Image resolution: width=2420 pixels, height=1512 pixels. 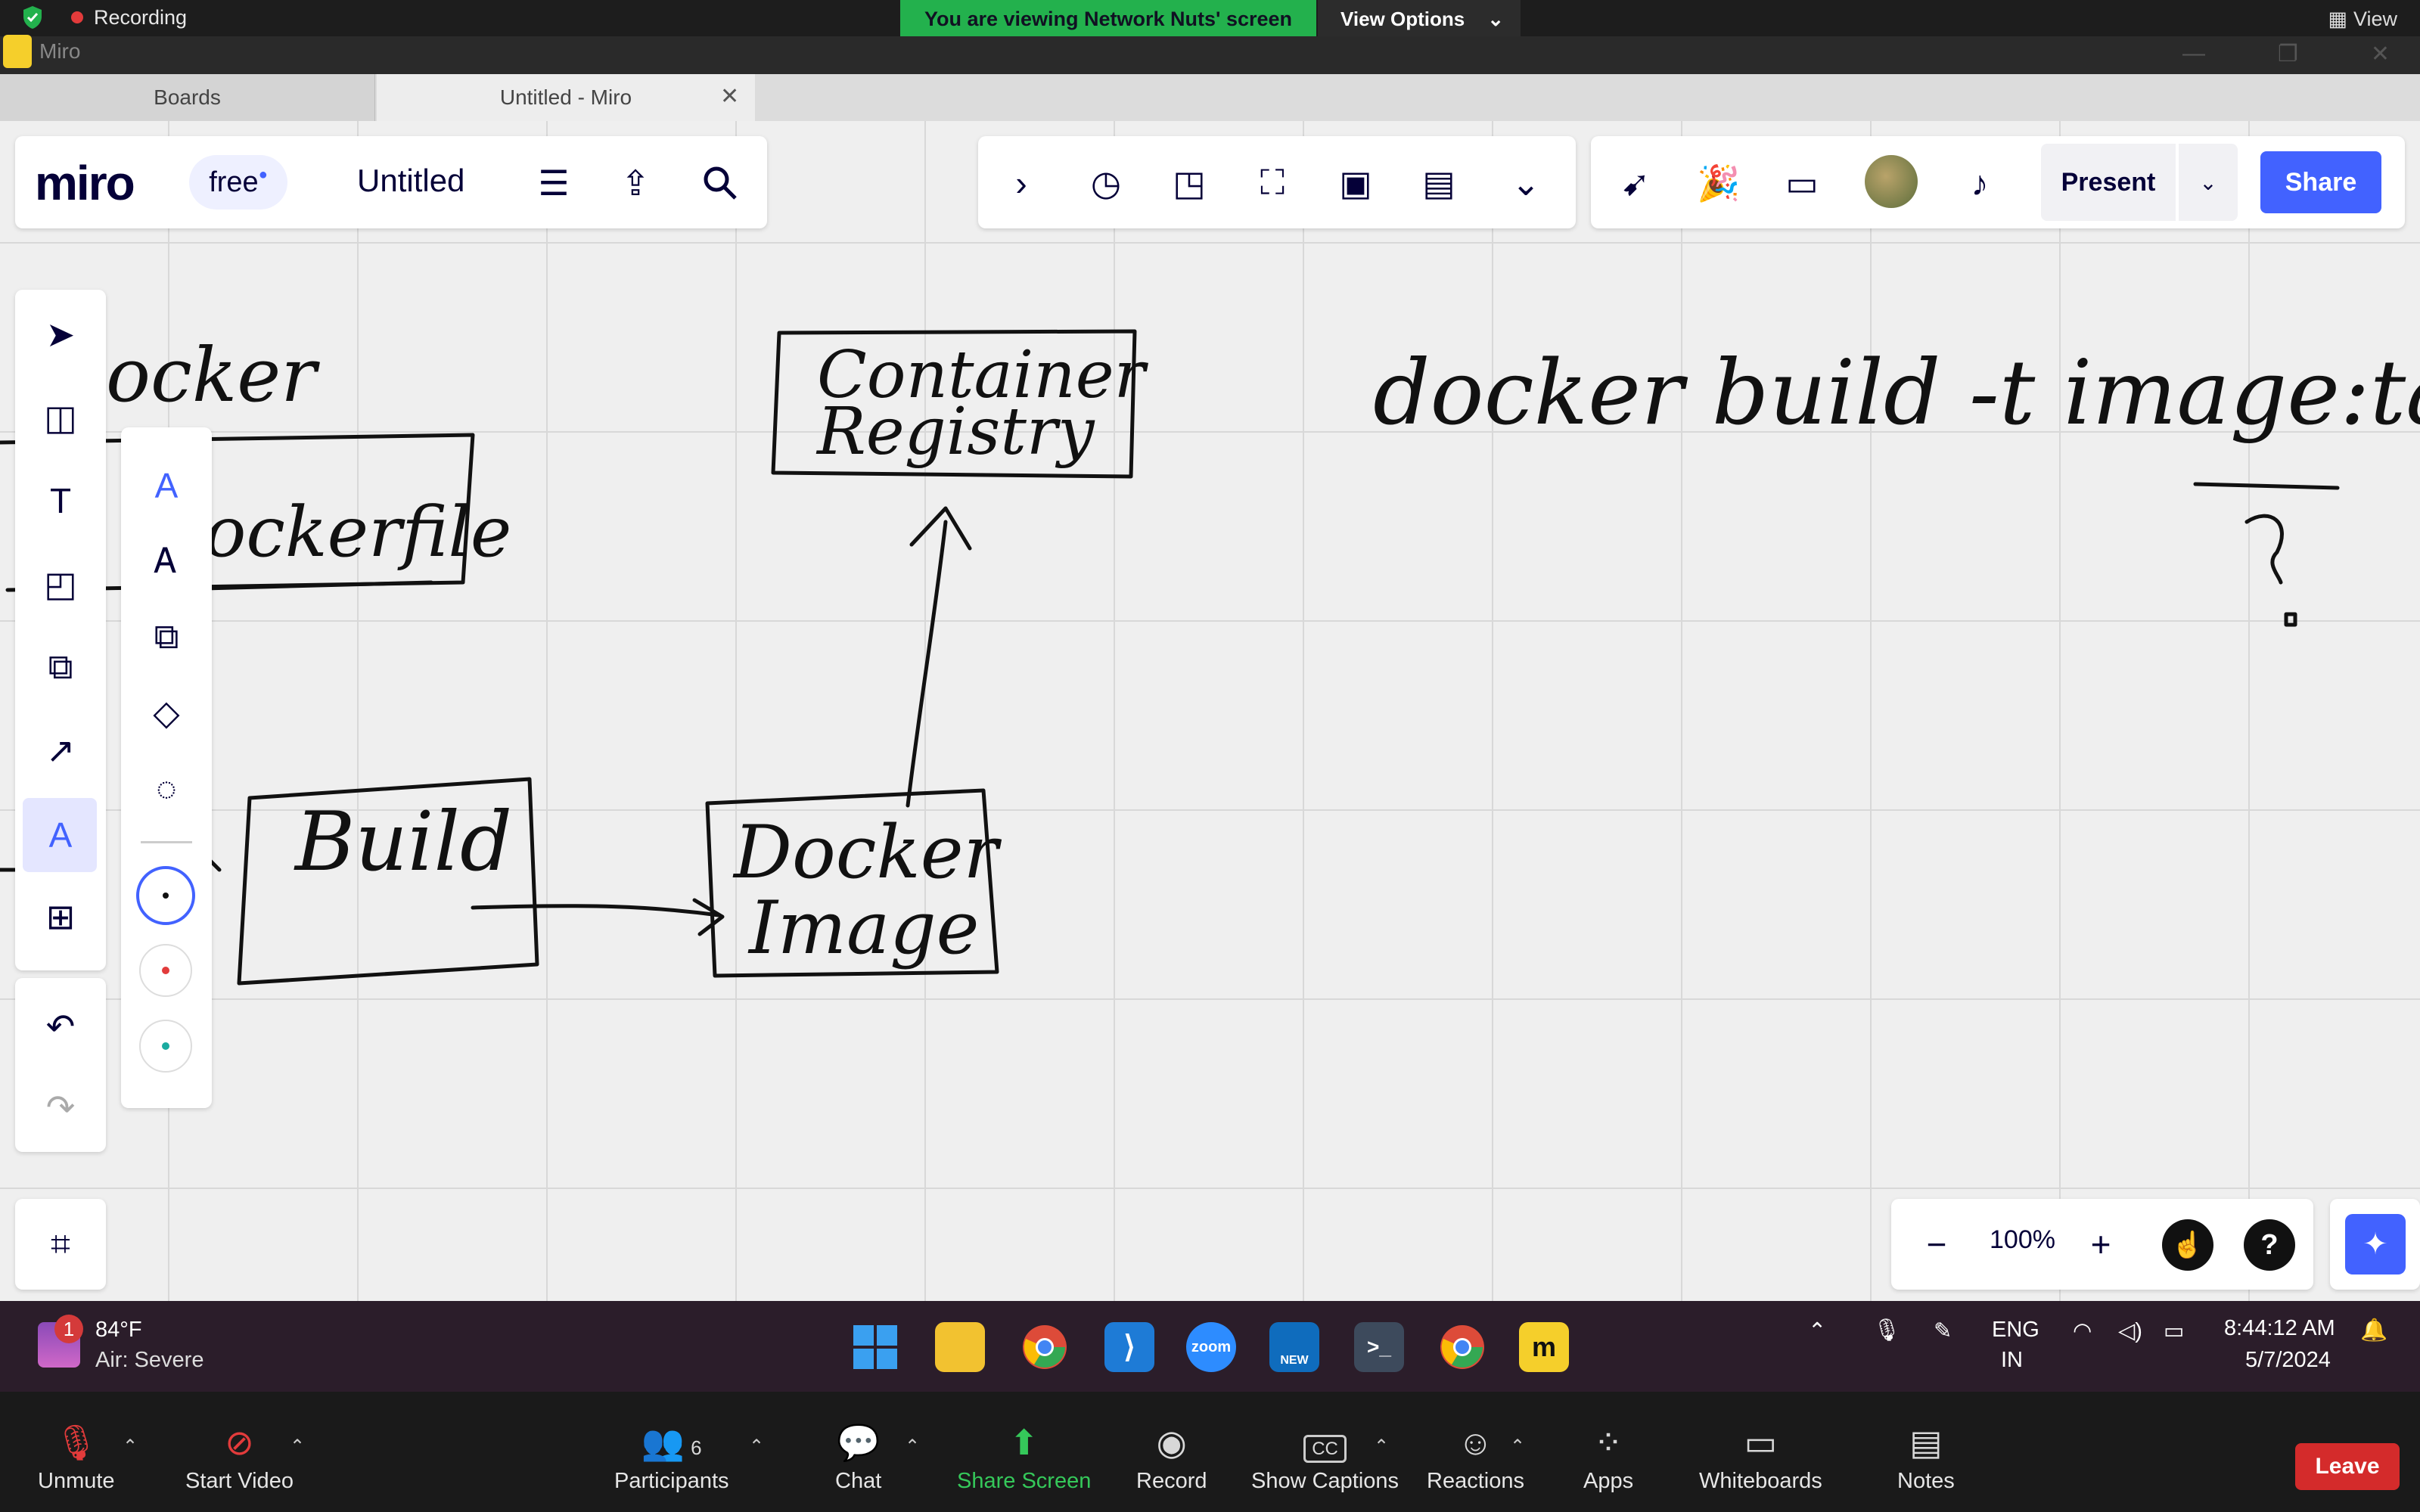 I want to click on notification-bell-icon: 🔔, so click(x=2373, y=1330).